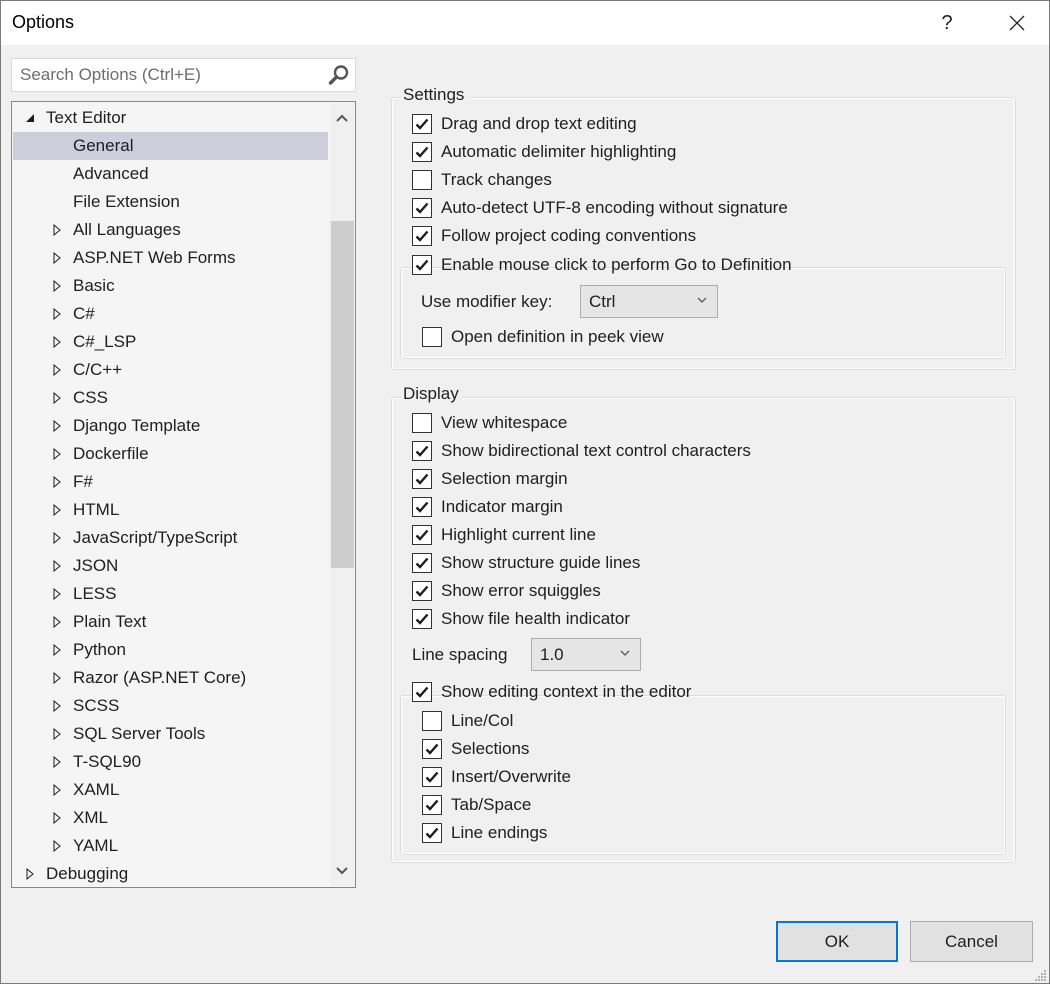  What do you see at coordinates (170, 174) in the screenshot?
I see `tree-item: Advanced` at bounding box center [170, 174].